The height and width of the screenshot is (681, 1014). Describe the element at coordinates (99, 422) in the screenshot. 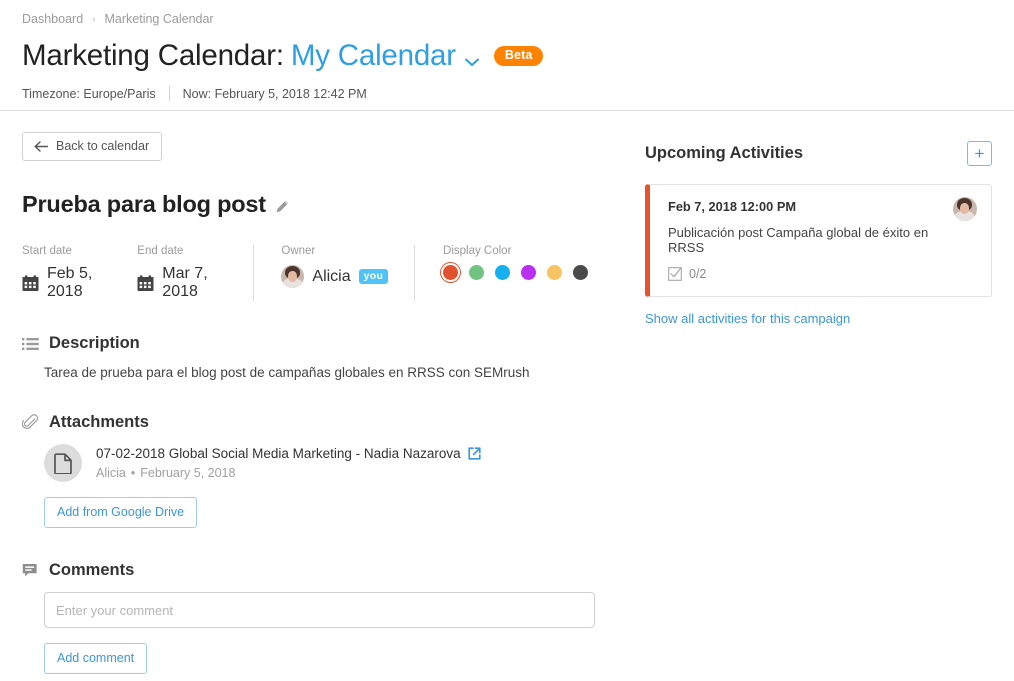

I see `attachments-title: Attachments` at that location.